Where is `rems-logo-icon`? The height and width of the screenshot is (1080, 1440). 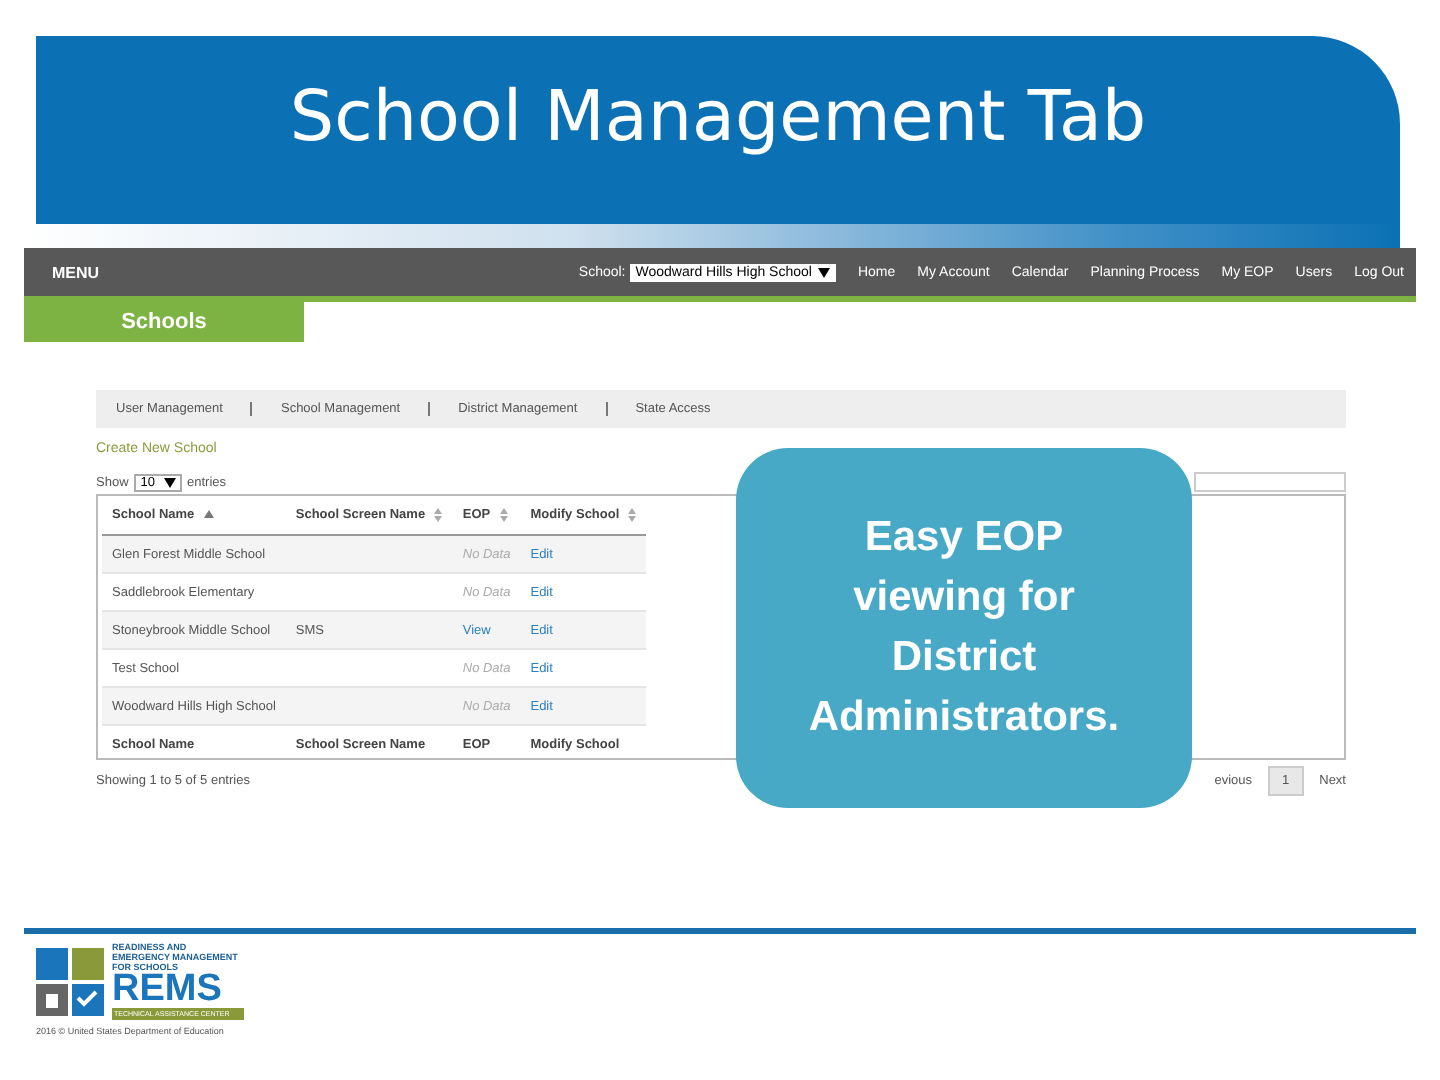 rems-logo-icon is located at coordinates (70, 981).